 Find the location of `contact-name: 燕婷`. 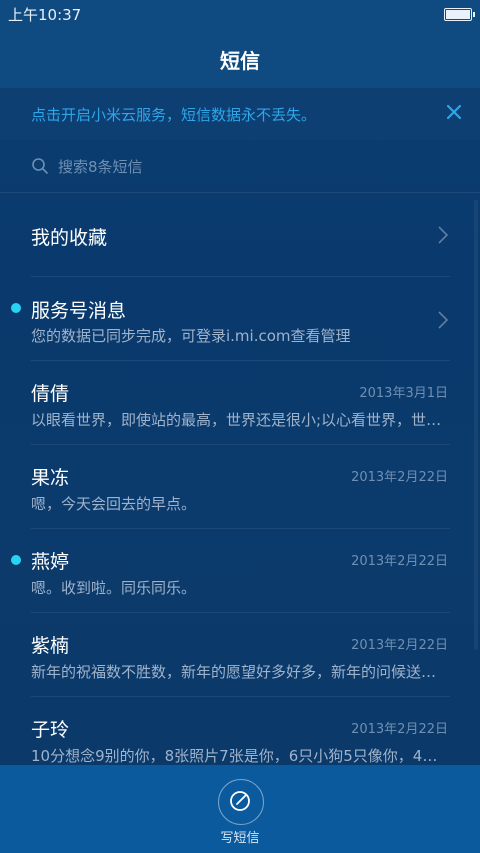

contact-name: 燕婷 is located at coordinates (50, 562).